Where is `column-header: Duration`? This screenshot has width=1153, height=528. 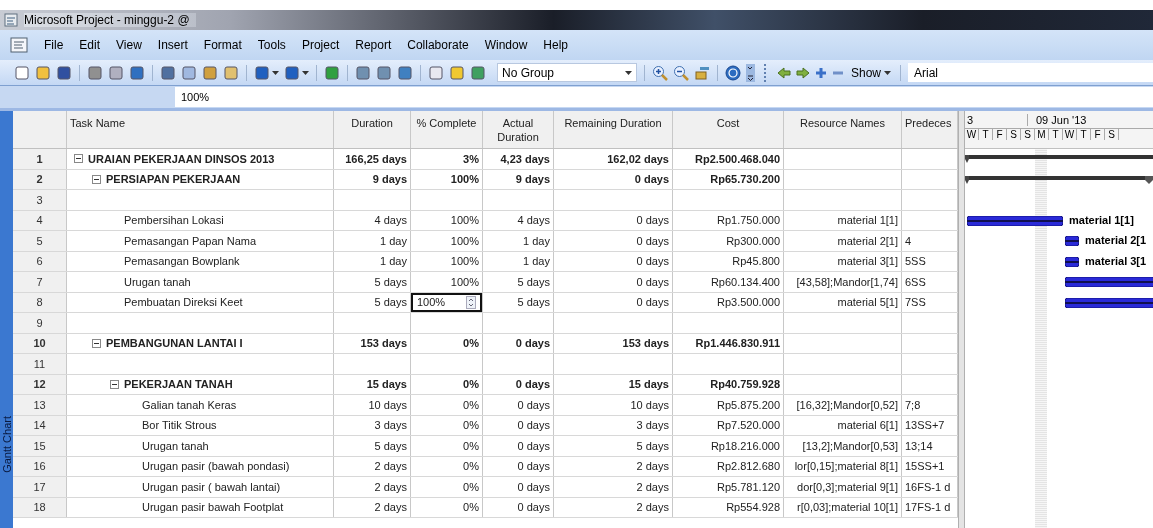 column-header: Duration is located at coordinates (372, 129).